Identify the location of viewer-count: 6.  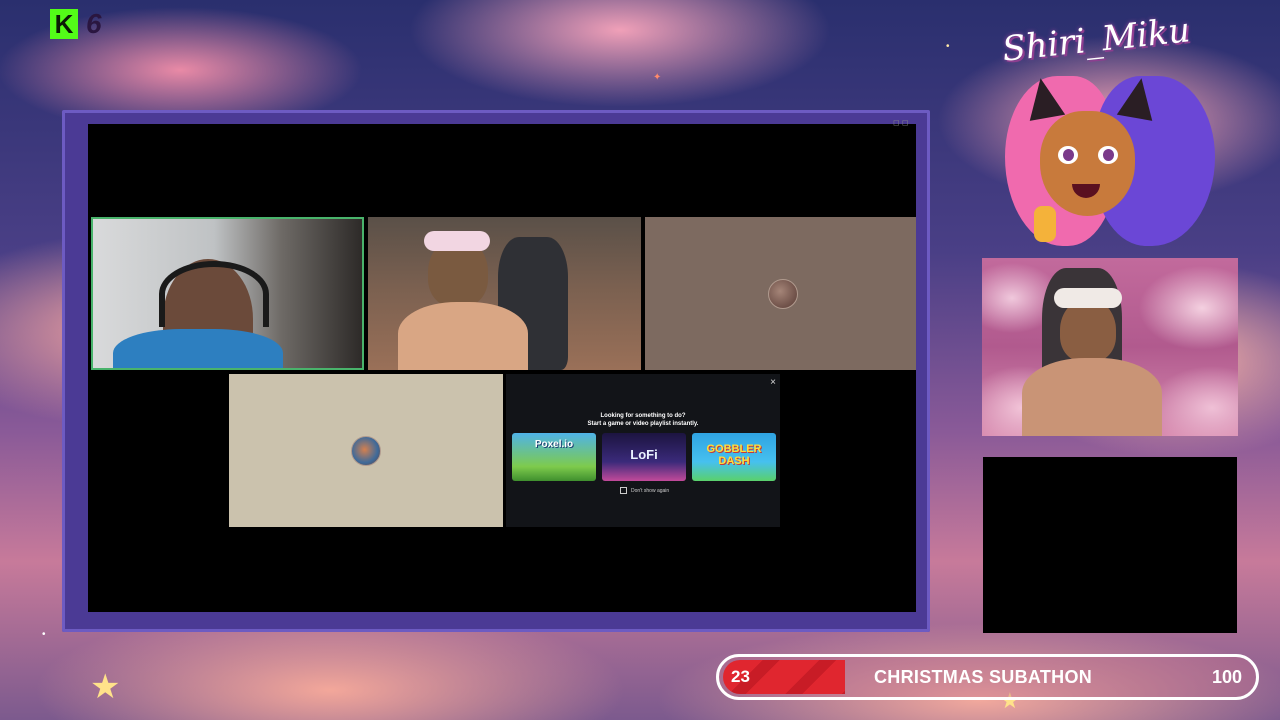
(94, 23).